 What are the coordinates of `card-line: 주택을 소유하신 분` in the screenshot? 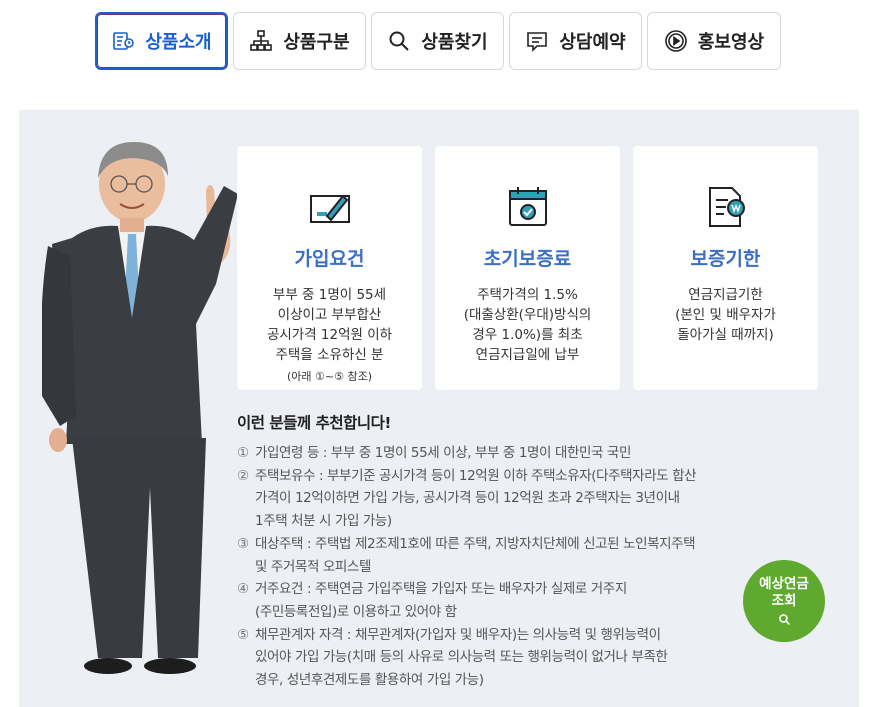 It's located at (329, 355).